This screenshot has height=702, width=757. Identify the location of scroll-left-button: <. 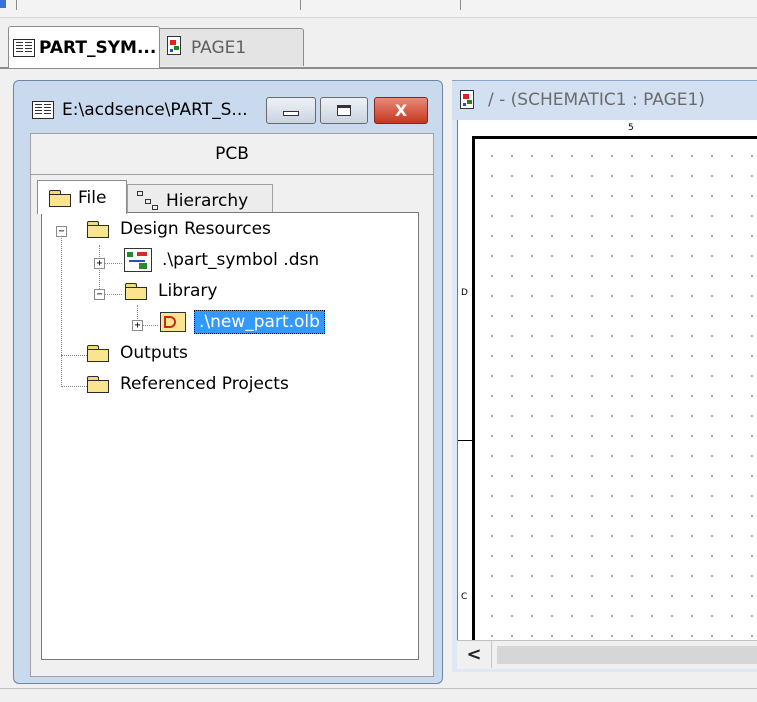
(474, 654).